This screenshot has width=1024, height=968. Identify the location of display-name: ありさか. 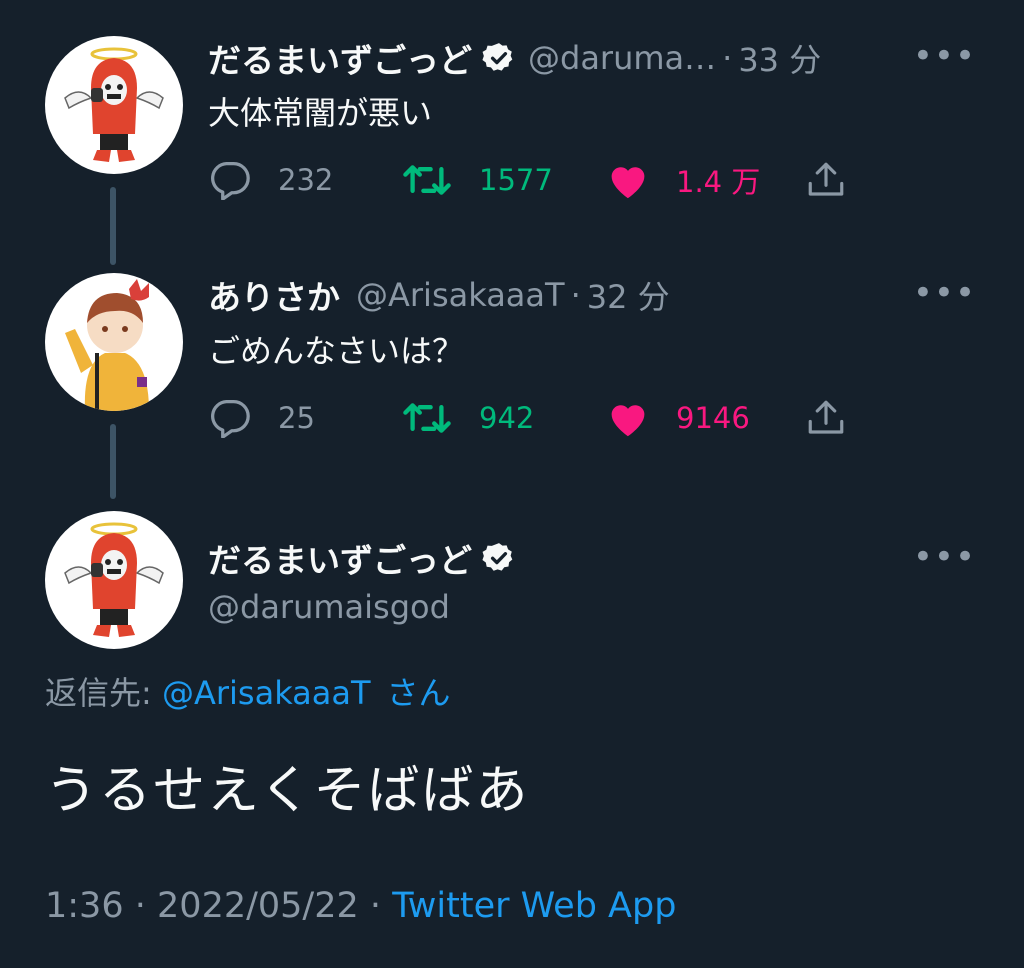
(274, 295).